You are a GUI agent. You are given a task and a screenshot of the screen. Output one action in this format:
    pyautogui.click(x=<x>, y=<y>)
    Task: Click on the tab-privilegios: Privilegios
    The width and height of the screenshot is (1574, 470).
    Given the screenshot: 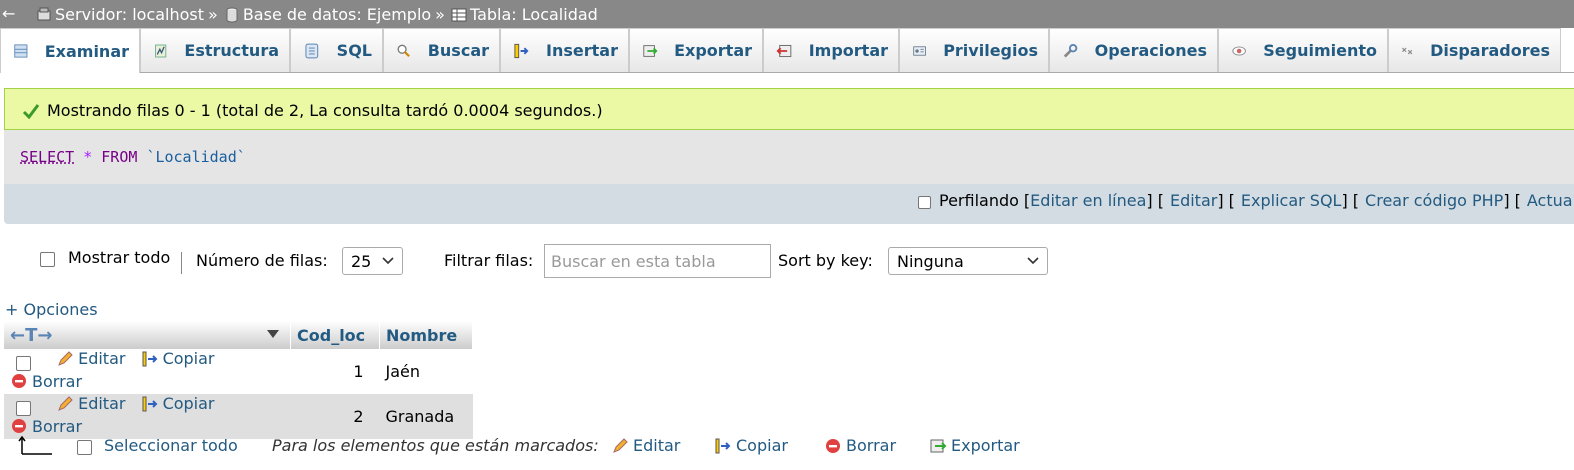 What is the action you would take?
    pyautogui.click(x=974, y=50)
    